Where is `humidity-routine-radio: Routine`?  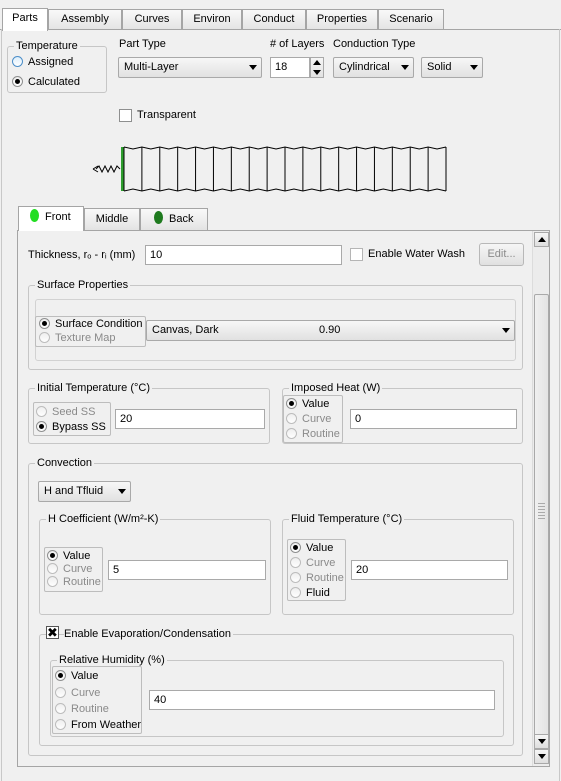 humidity-routine-radio: Routine is located at coordinates (82, 709).